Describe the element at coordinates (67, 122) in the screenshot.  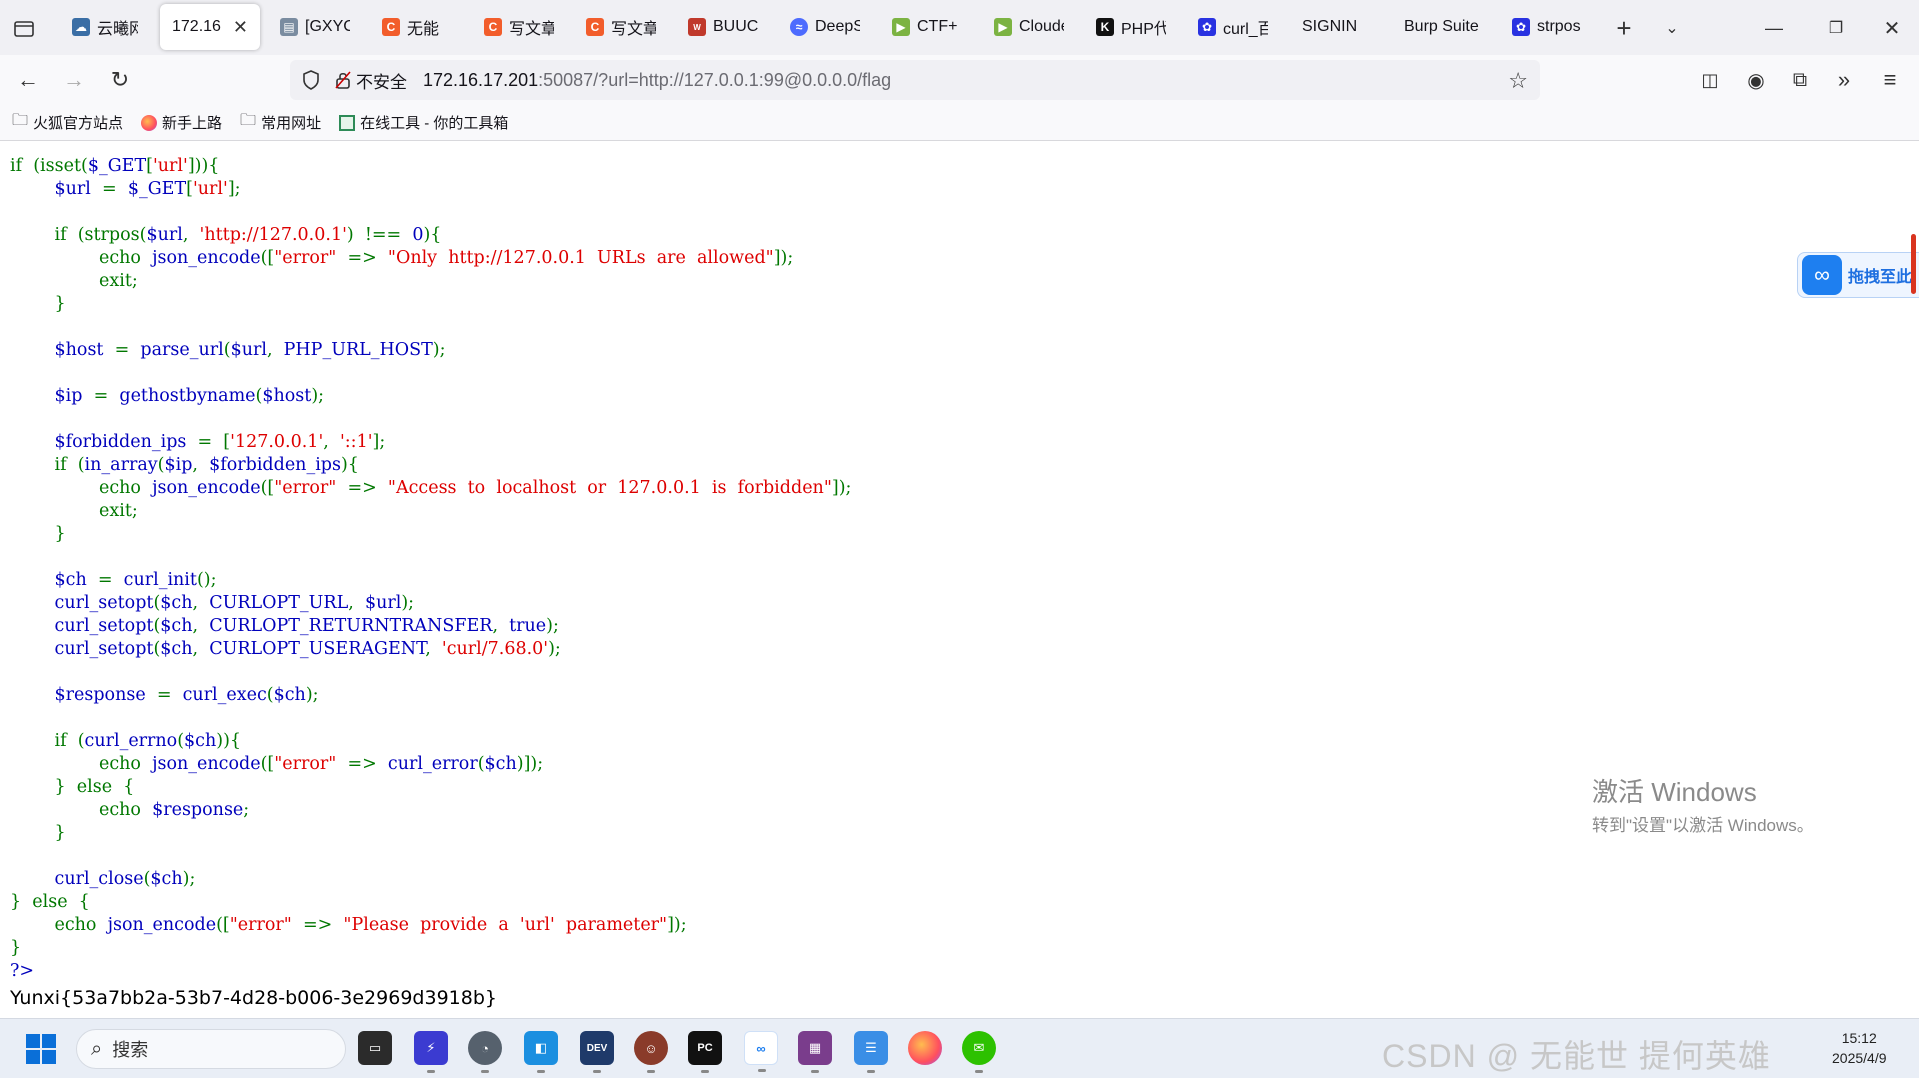
I see `bookmark-firefox-official: 🗀 火狐官方站点` at that location.